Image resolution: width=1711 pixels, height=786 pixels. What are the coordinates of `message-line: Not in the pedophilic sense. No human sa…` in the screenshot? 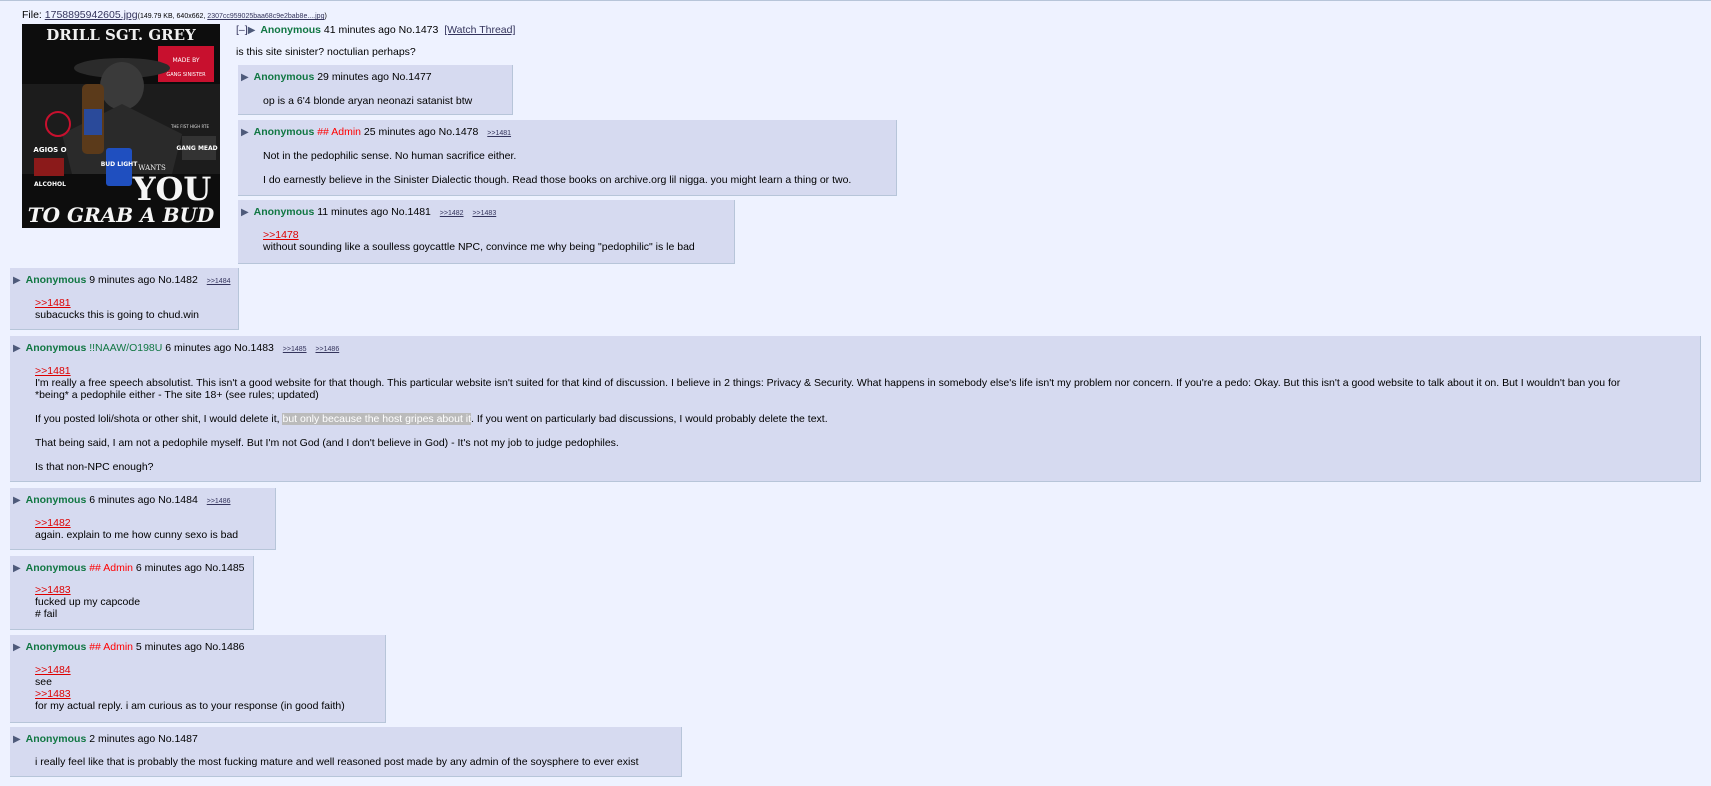 It's located at (390, 156).